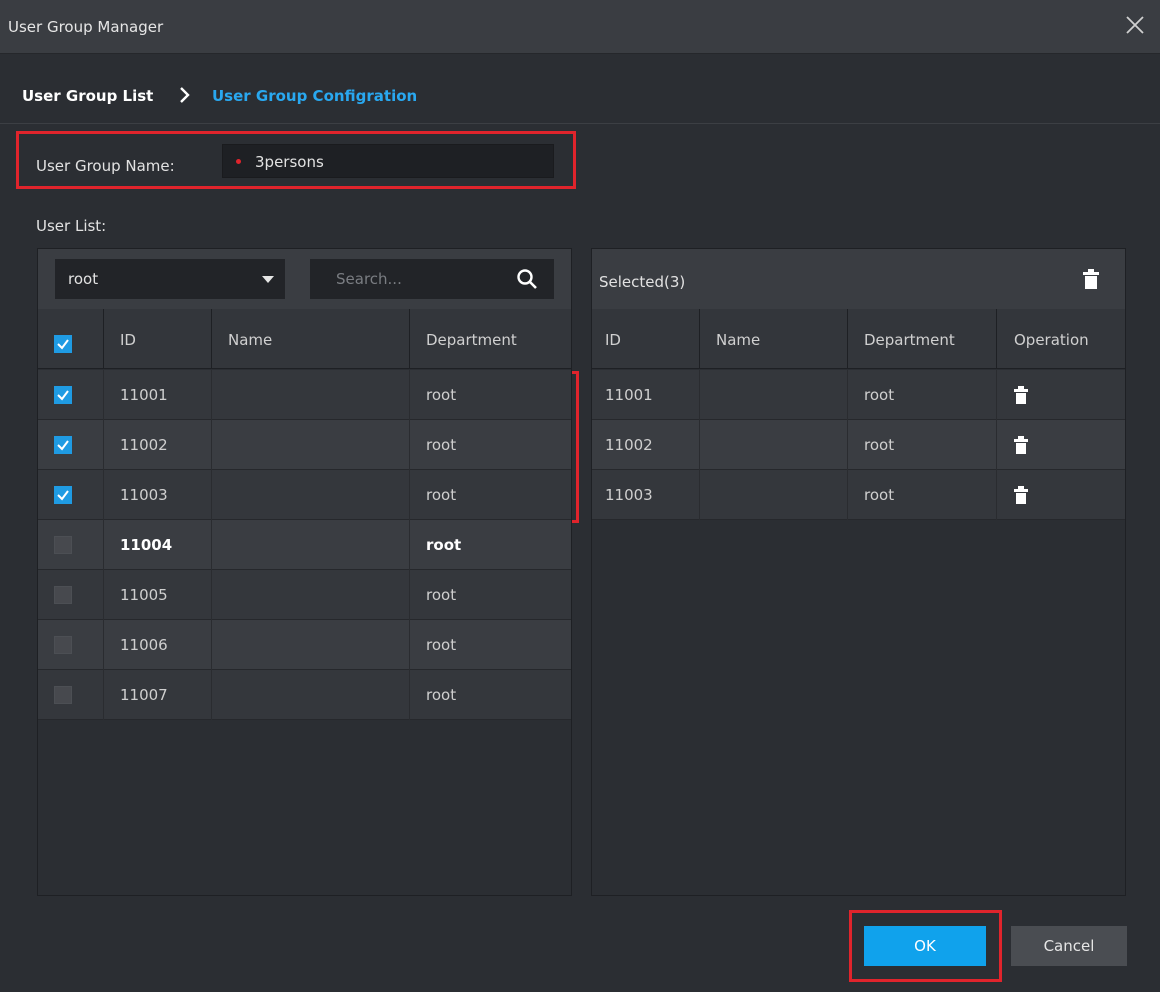 This screenshot has width=1160, height=992. I want to click on selected-count-title: Selected(3), so click(642, 282).